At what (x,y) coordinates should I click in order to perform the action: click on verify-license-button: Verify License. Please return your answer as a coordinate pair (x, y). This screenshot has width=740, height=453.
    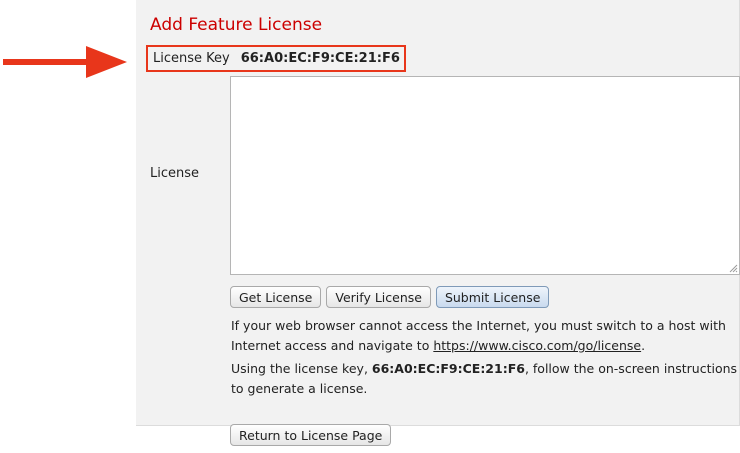
    Looking at the image, I should click on (378, 297).